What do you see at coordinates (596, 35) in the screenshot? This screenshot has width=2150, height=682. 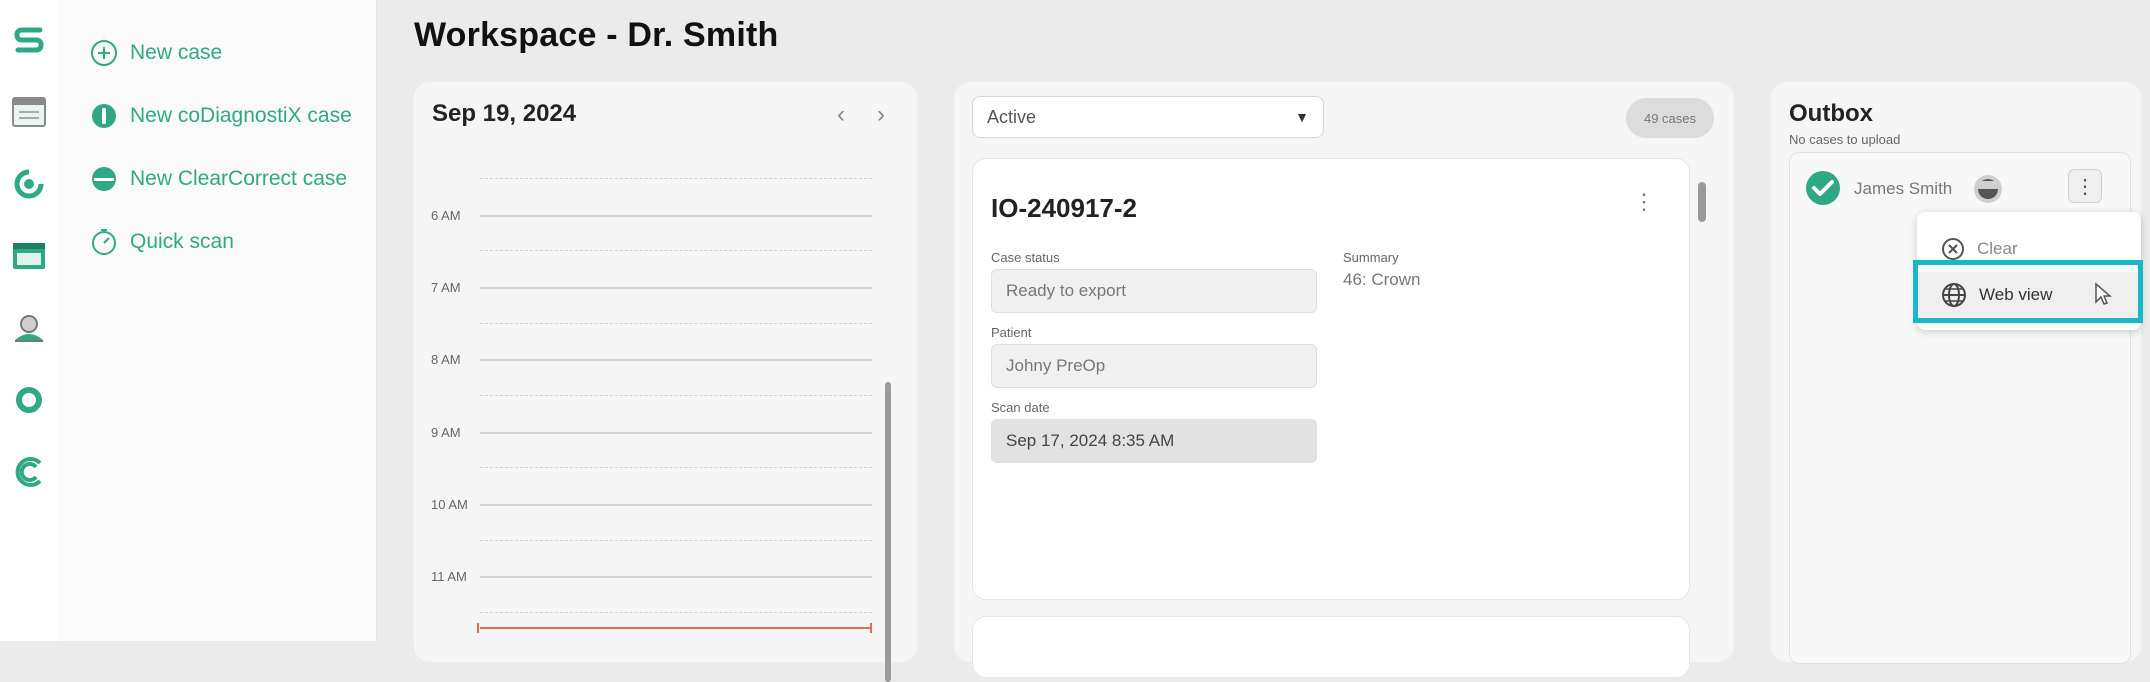 I see `page-title: Workspace - Dr. Smith` at bounding box center [596, 35].